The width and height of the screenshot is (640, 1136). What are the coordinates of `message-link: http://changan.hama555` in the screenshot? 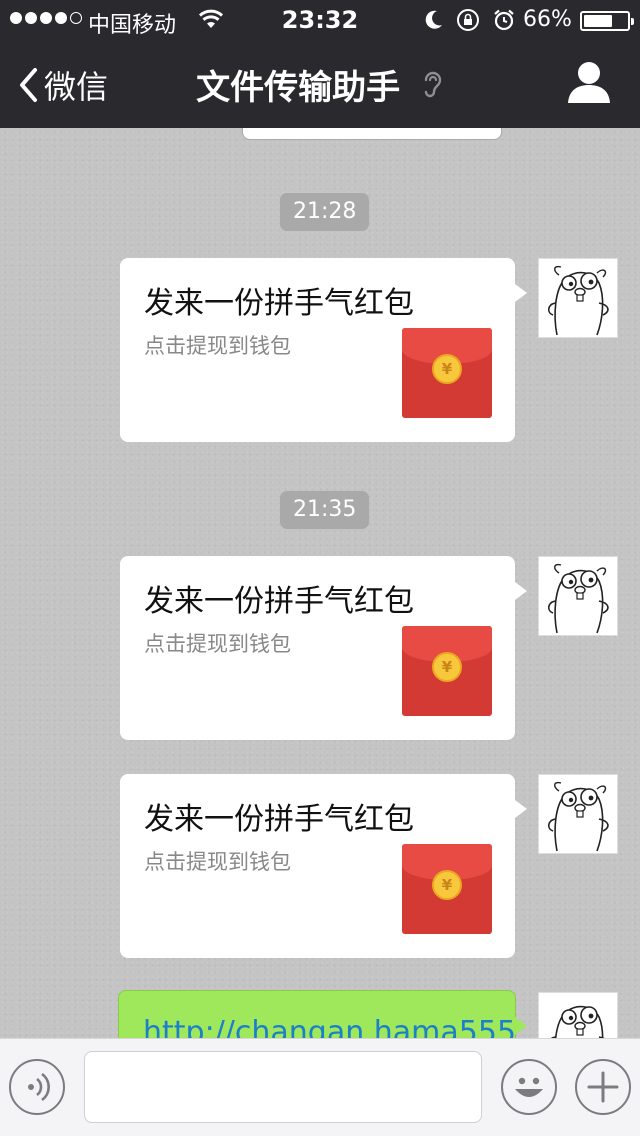 It's located at (329, 1026).